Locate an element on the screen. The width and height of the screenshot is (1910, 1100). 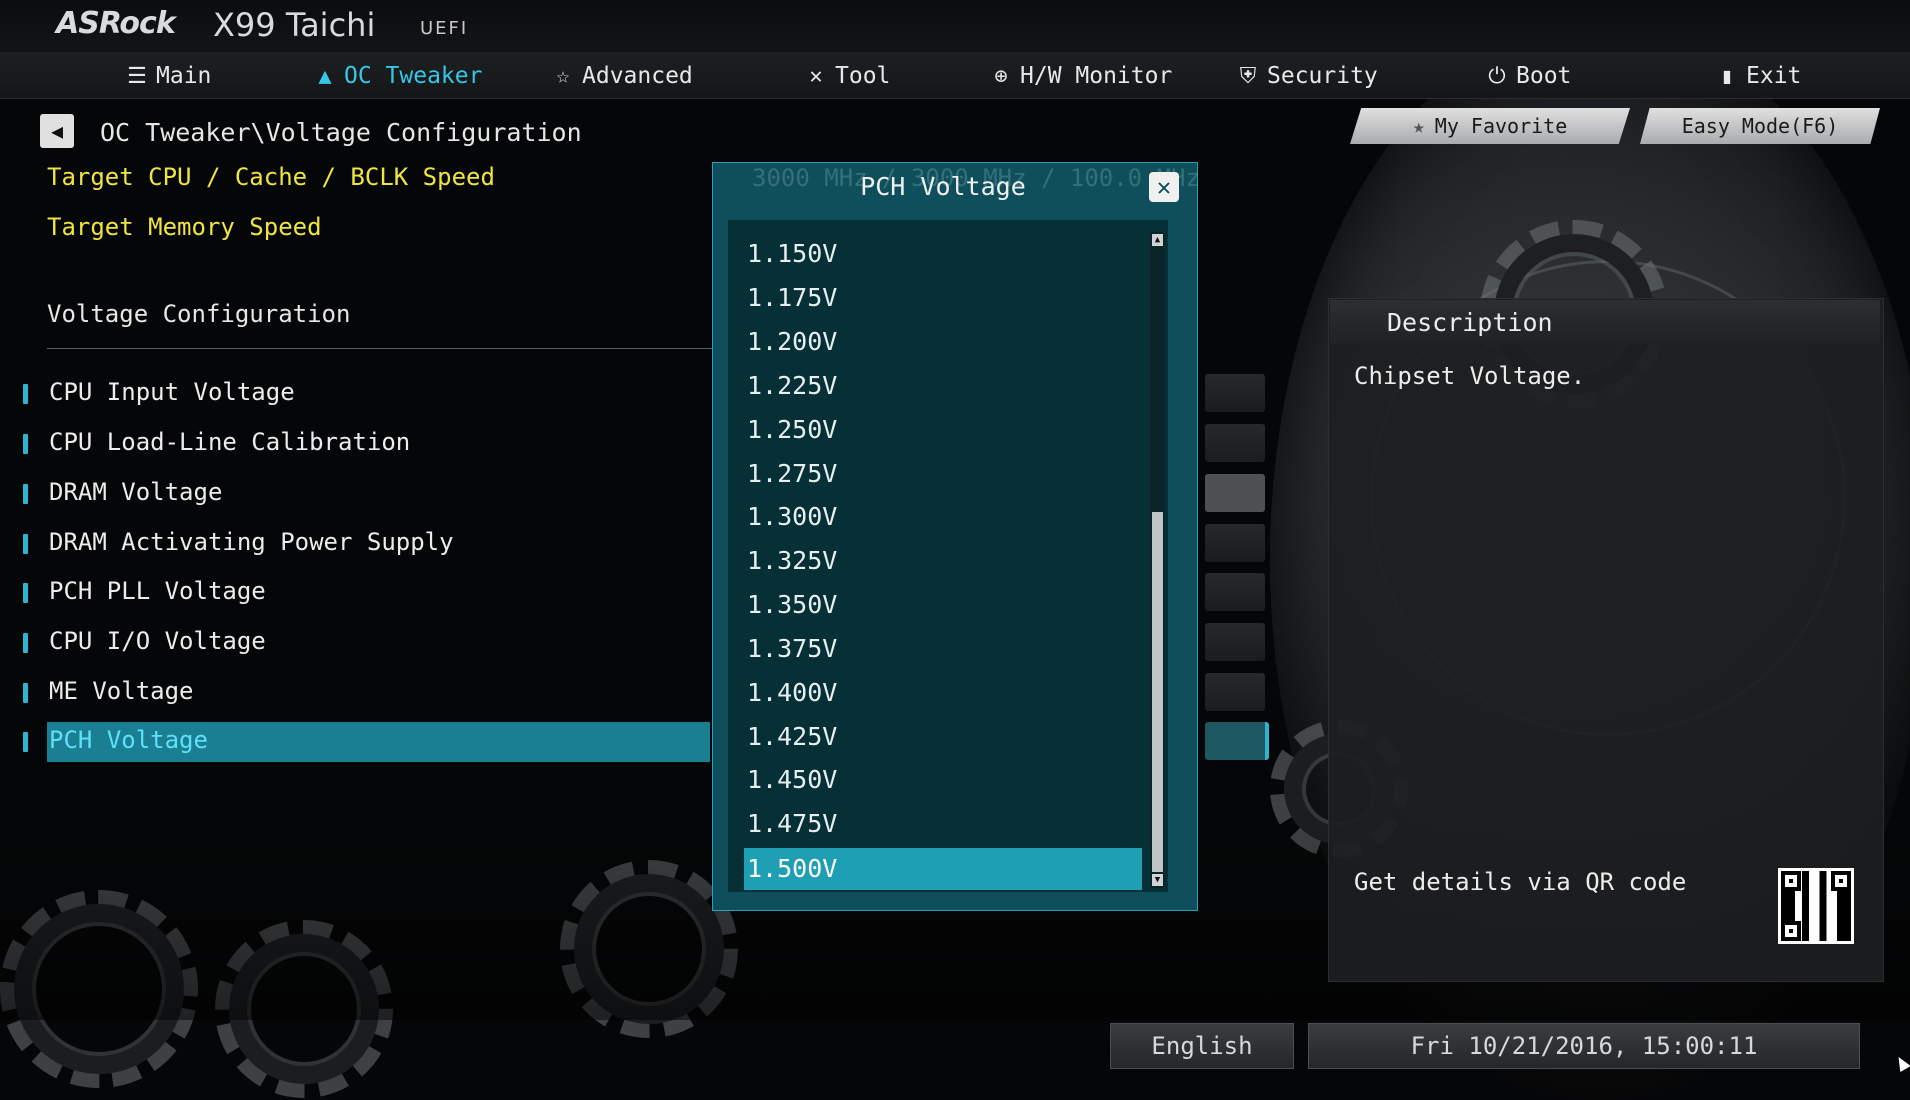
menu-item-dram-power-supply: DRAM Activating Power Supply is located at coordinates (365, 544).